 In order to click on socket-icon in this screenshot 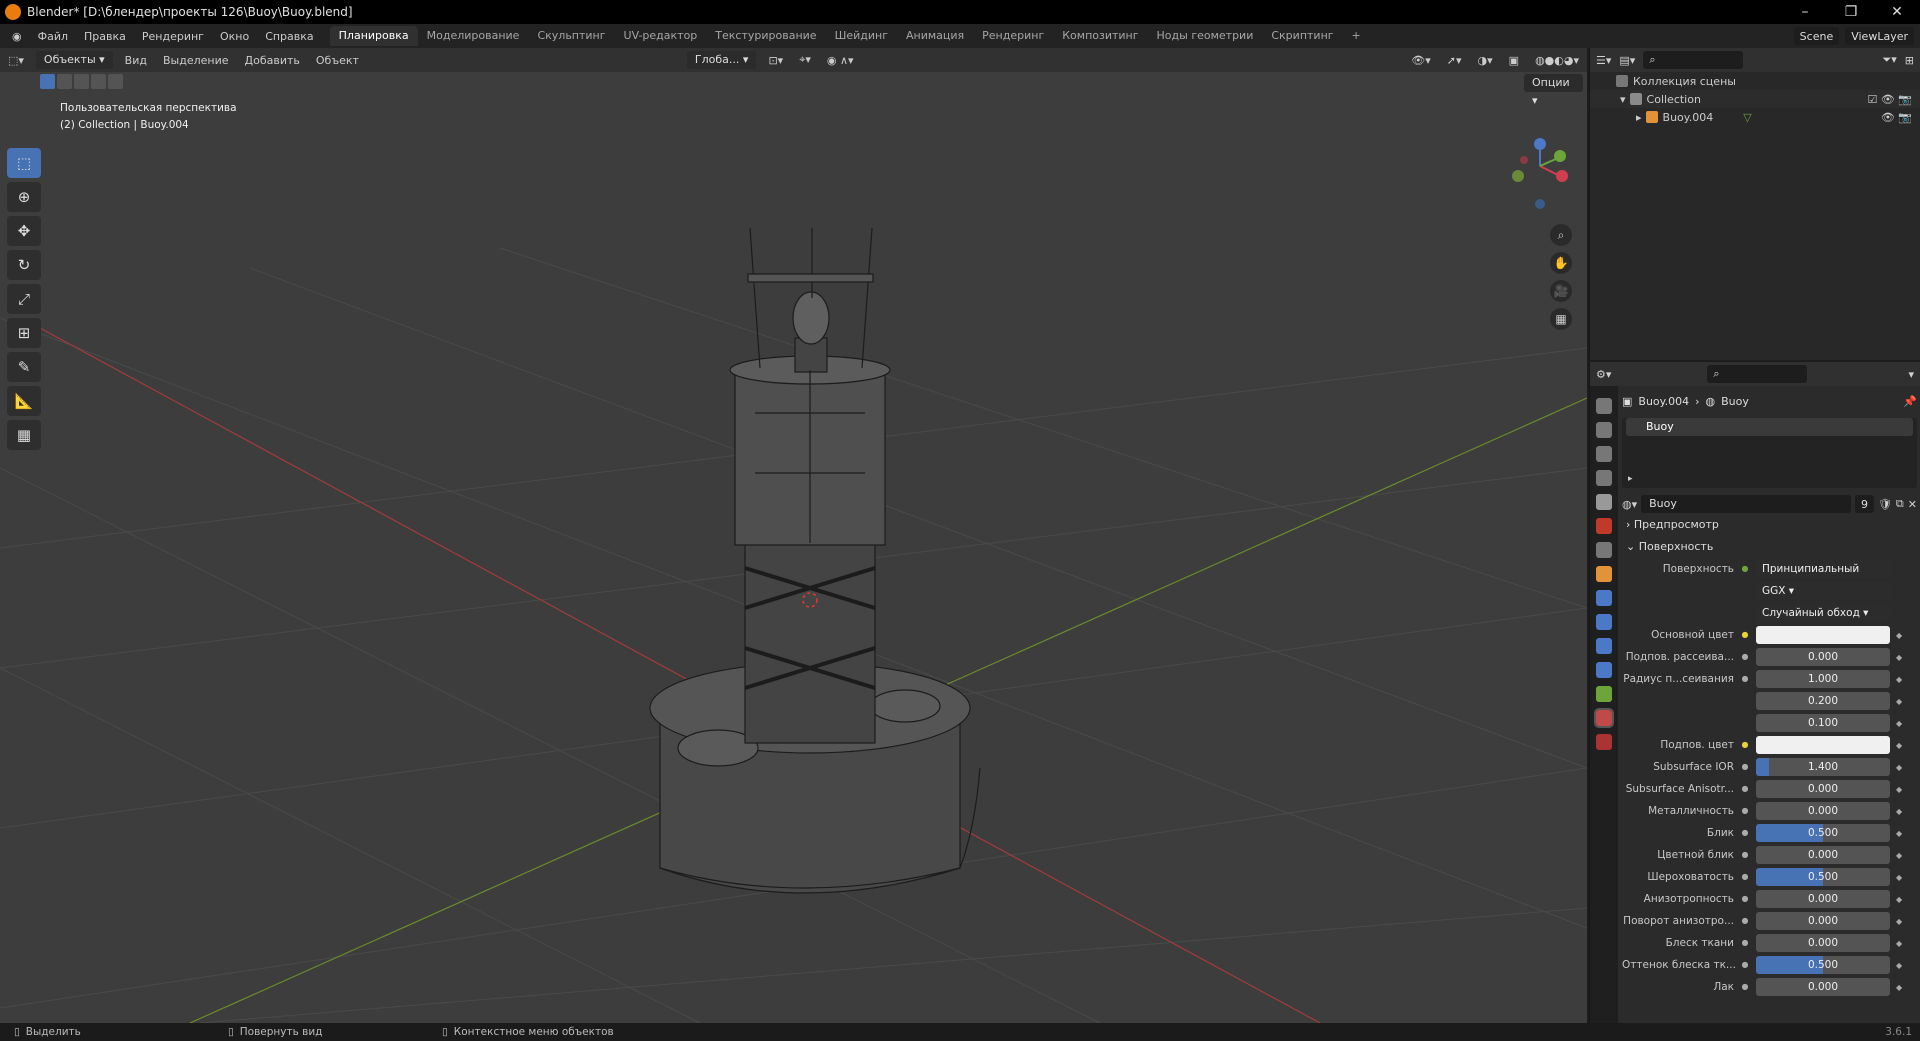, I will do `click(1745, 701)`.